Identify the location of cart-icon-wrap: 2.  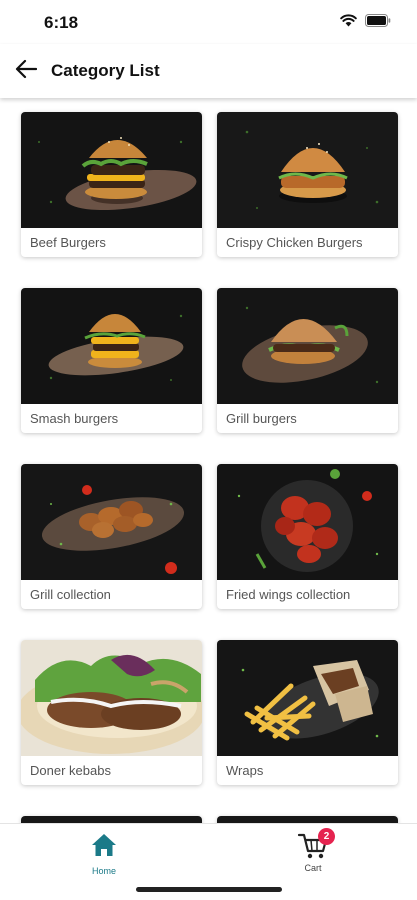
(316, 844).